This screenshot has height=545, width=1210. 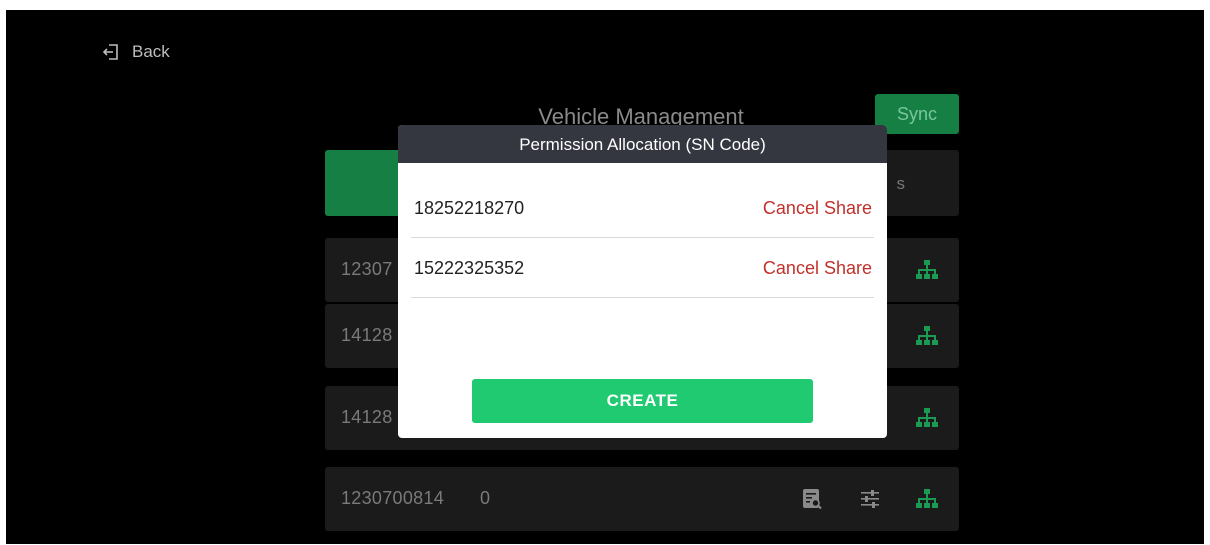 What do you see at coordinates (870, 499) in the screenshot?
I see `sliders-icon` at bounding box center [870, 499].